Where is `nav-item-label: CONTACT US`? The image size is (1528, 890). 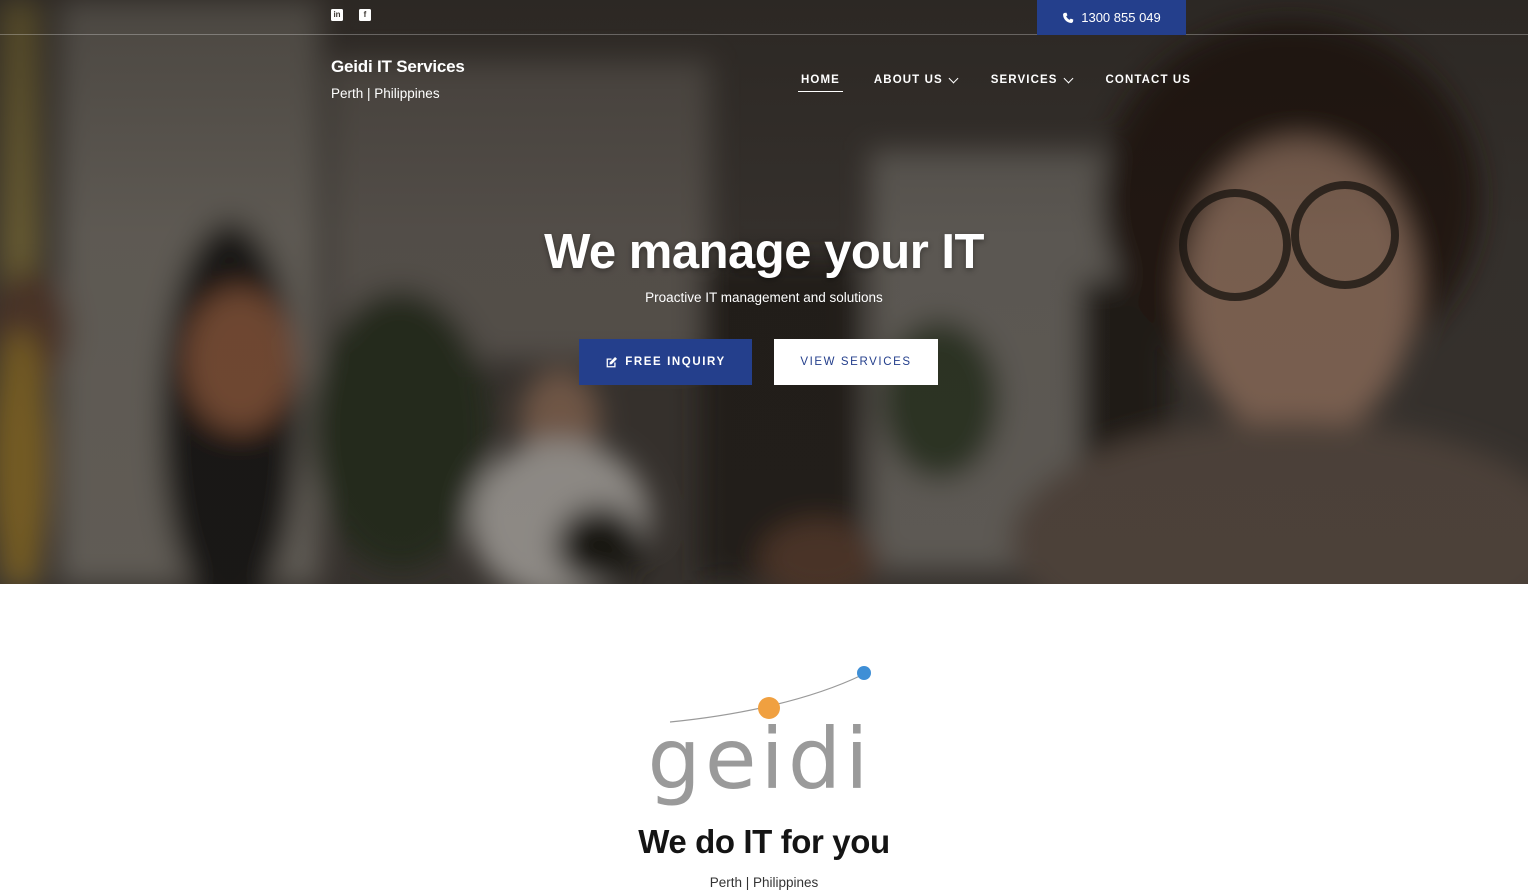
nav-item-label: CONTACT US is located at coordinates (1148, 80).